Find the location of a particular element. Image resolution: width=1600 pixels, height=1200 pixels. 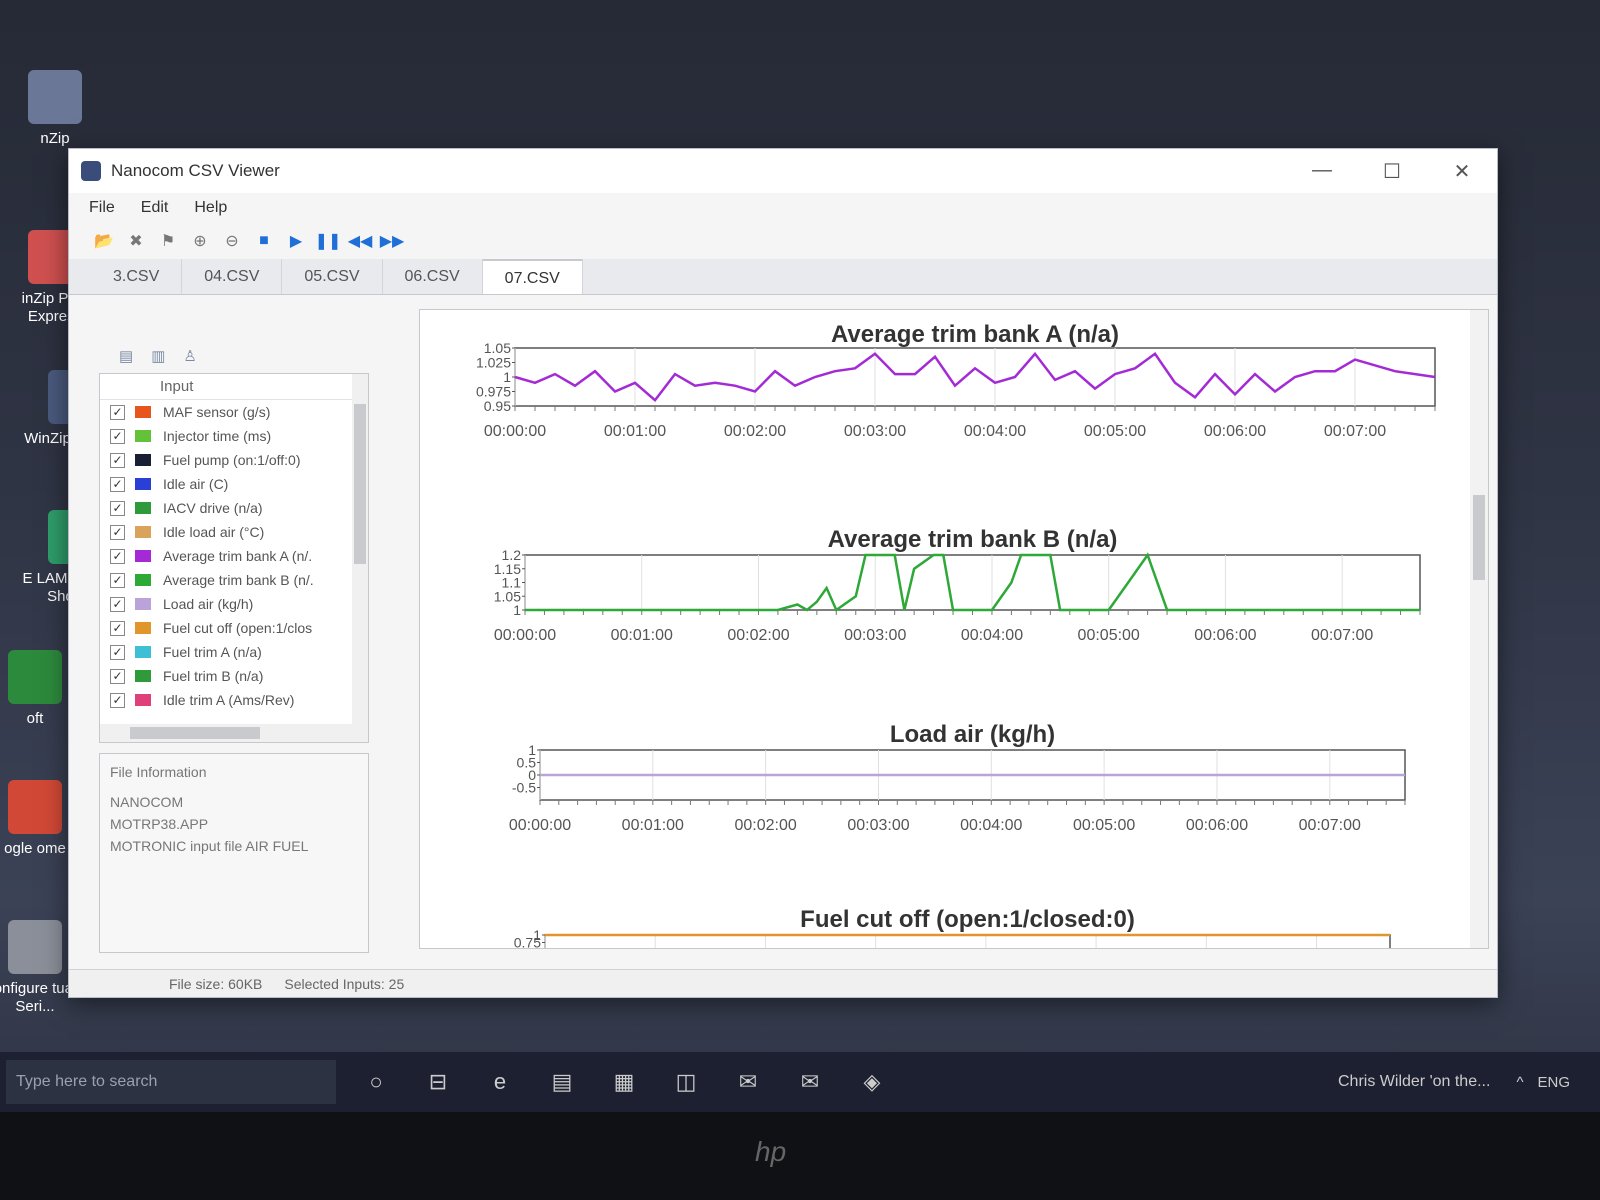

file-explorer-icon: ▤ is located at coordinates (562, 1082).